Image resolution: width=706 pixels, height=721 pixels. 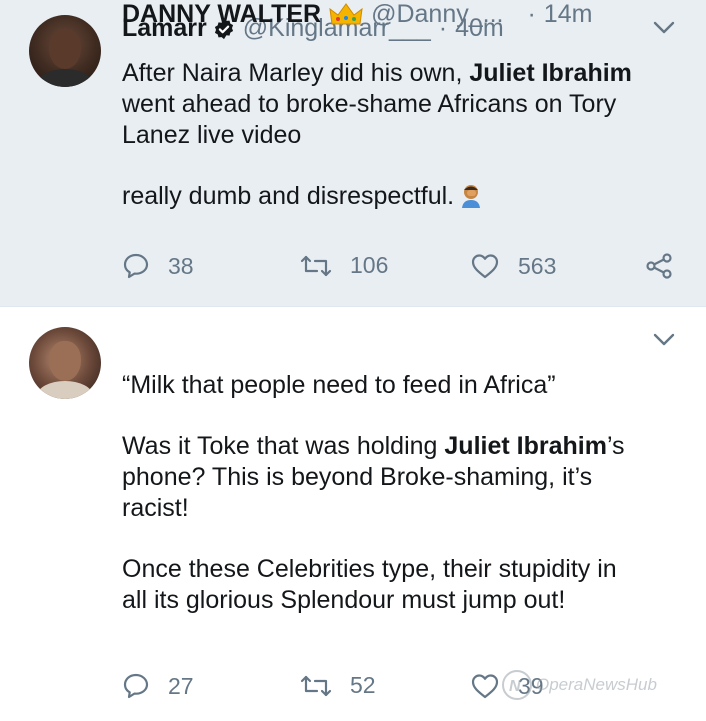 What do you see at coordinates (363, 685) in the screenshot?
I see `retweet-count: 52` at bounding box center [363, 685].